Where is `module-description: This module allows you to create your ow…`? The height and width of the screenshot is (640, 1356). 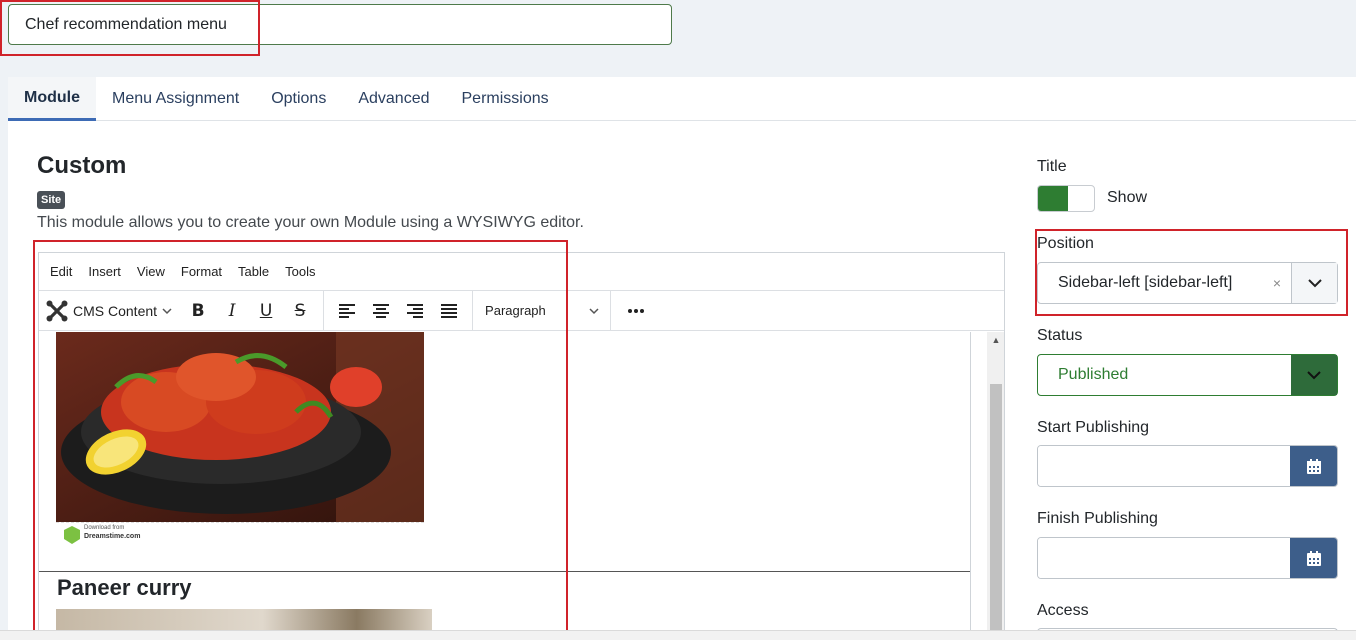
module-description: This module allows you to create your ow… is located at coordinates (310, 222).